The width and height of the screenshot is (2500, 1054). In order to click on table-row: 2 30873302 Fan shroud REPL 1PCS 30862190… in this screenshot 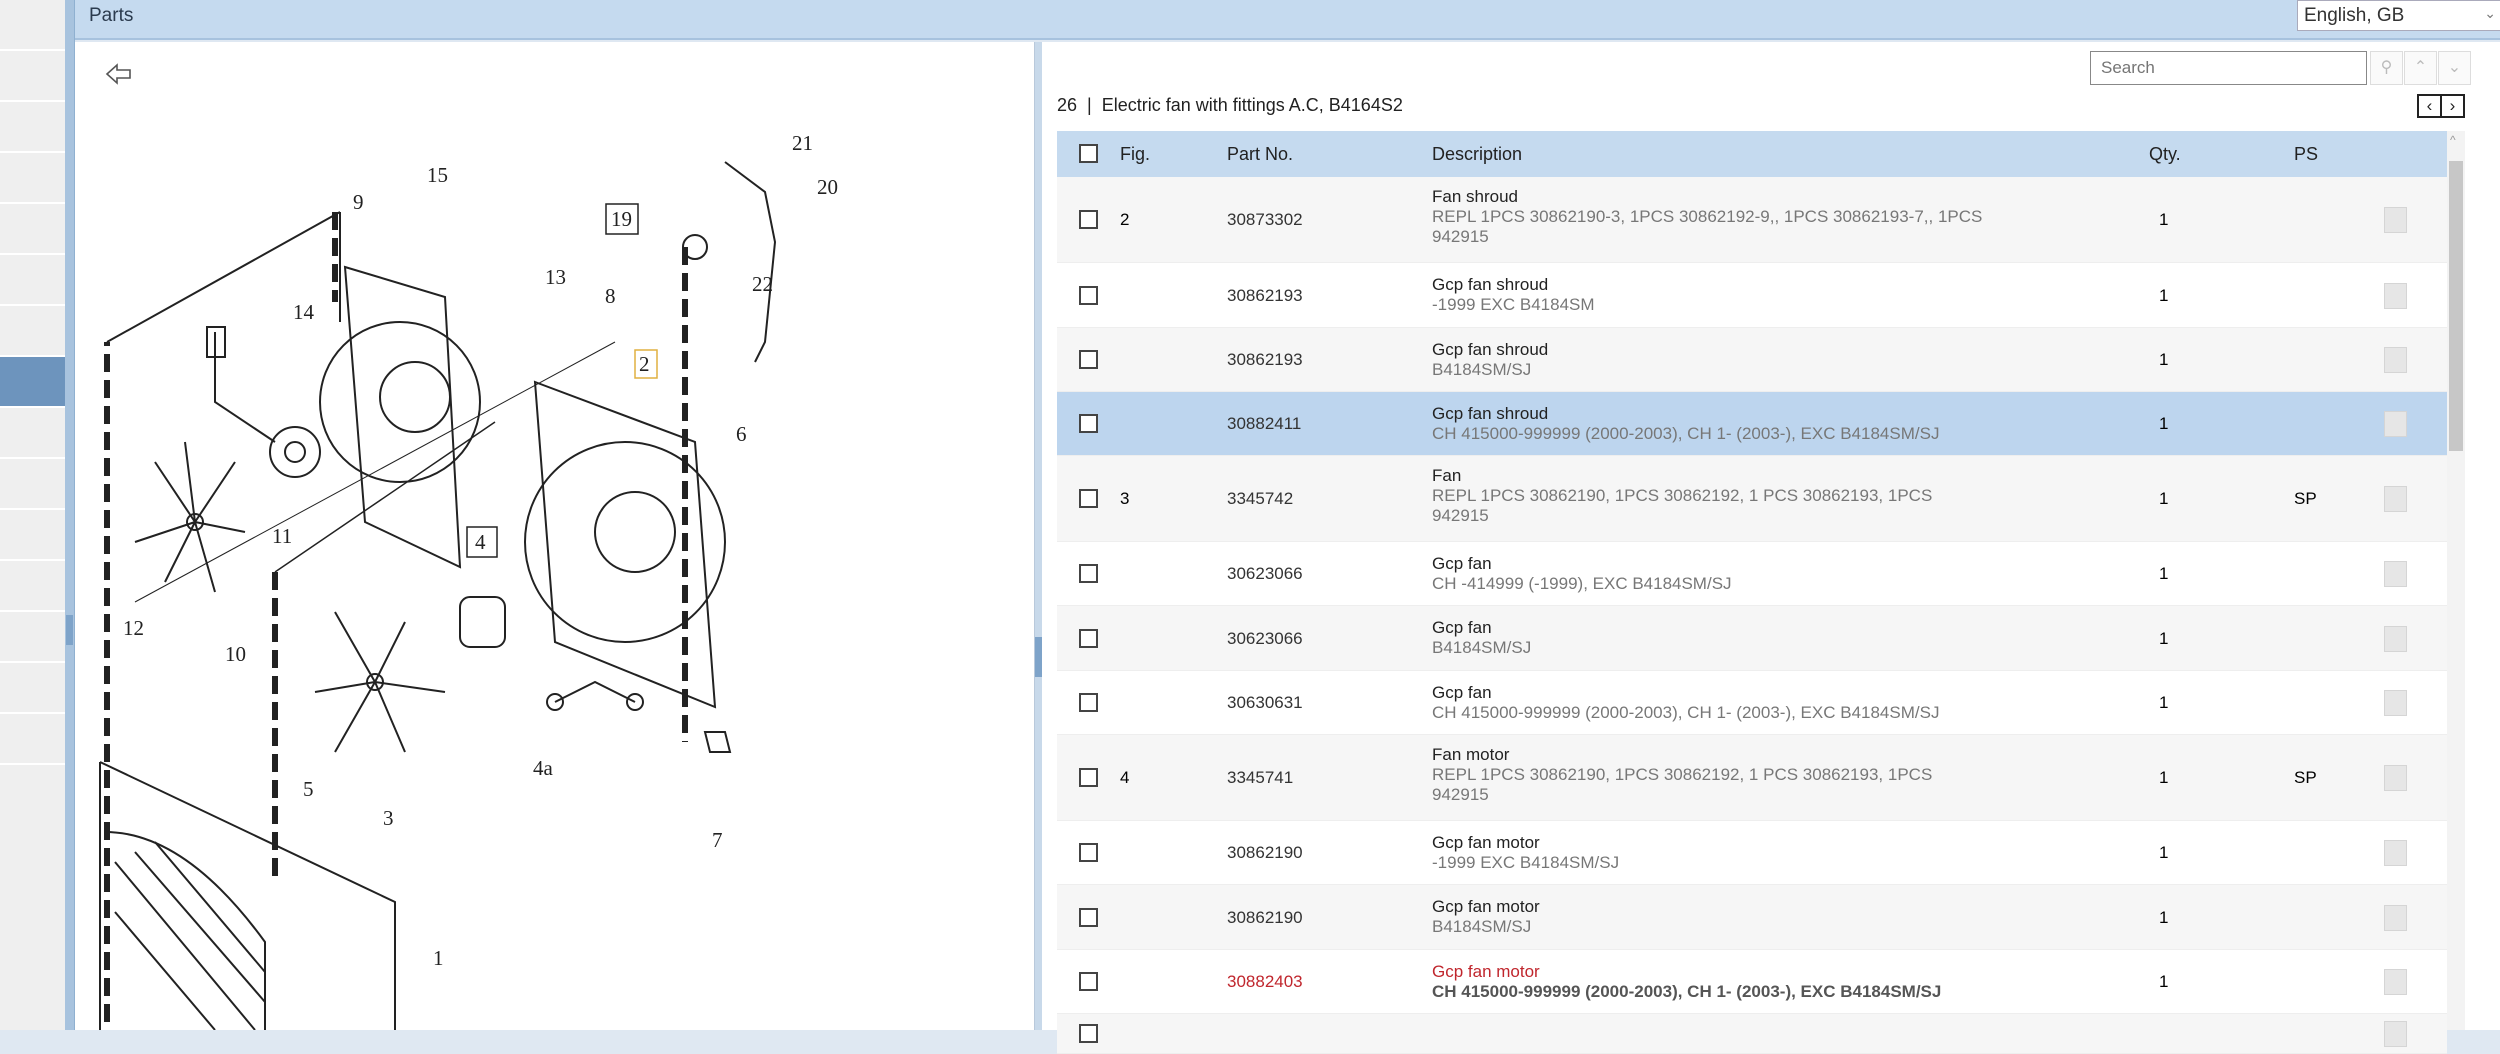, I will do `click(1752, 220)`.